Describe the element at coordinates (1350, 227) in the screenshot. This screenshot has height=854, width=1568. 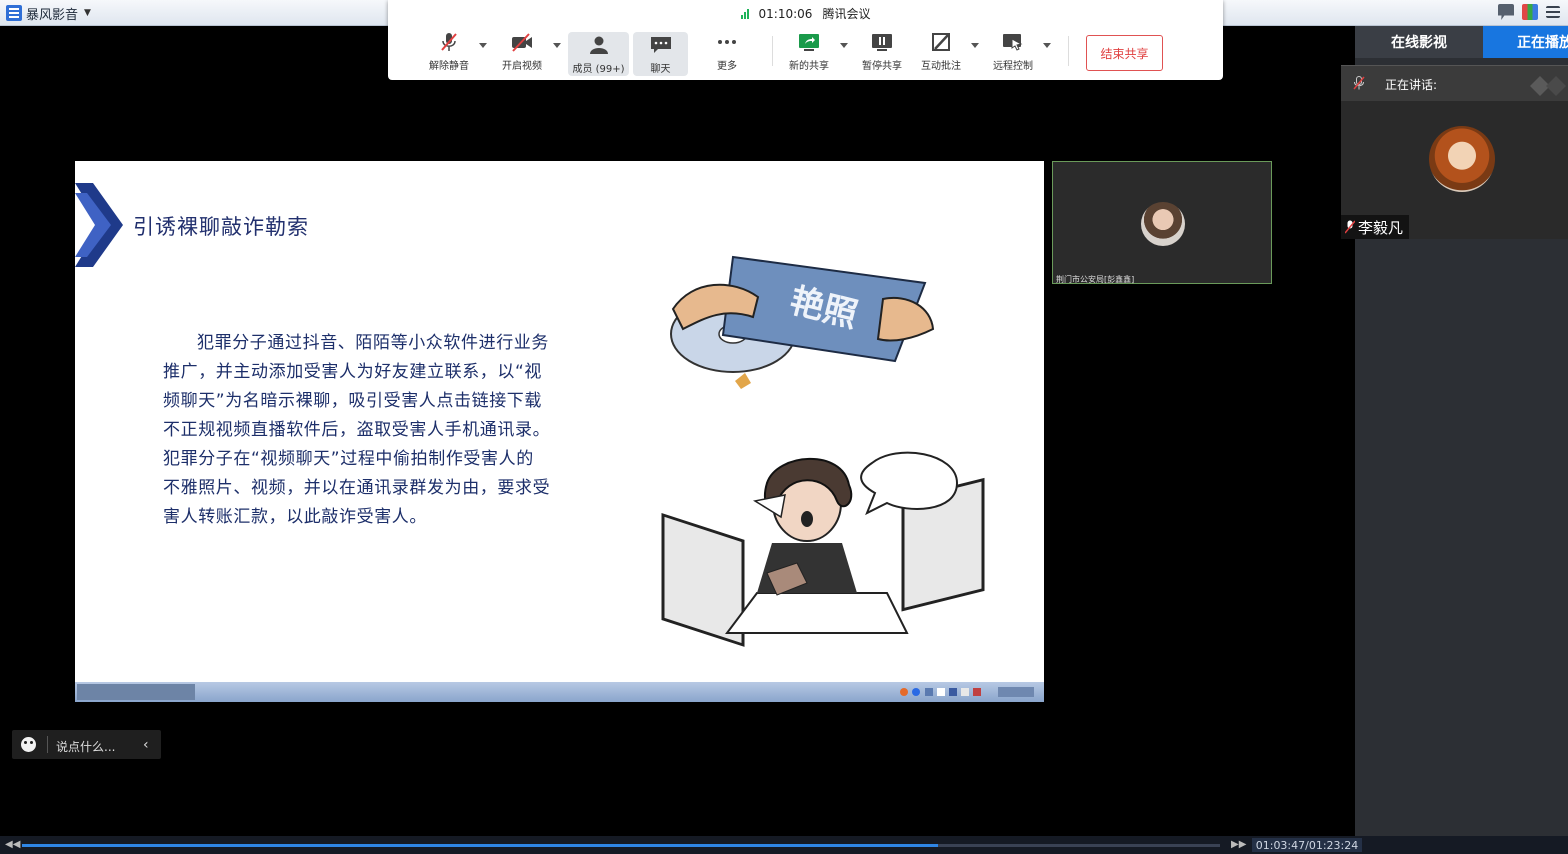
I see `mic-muted-small-icon` at that location.